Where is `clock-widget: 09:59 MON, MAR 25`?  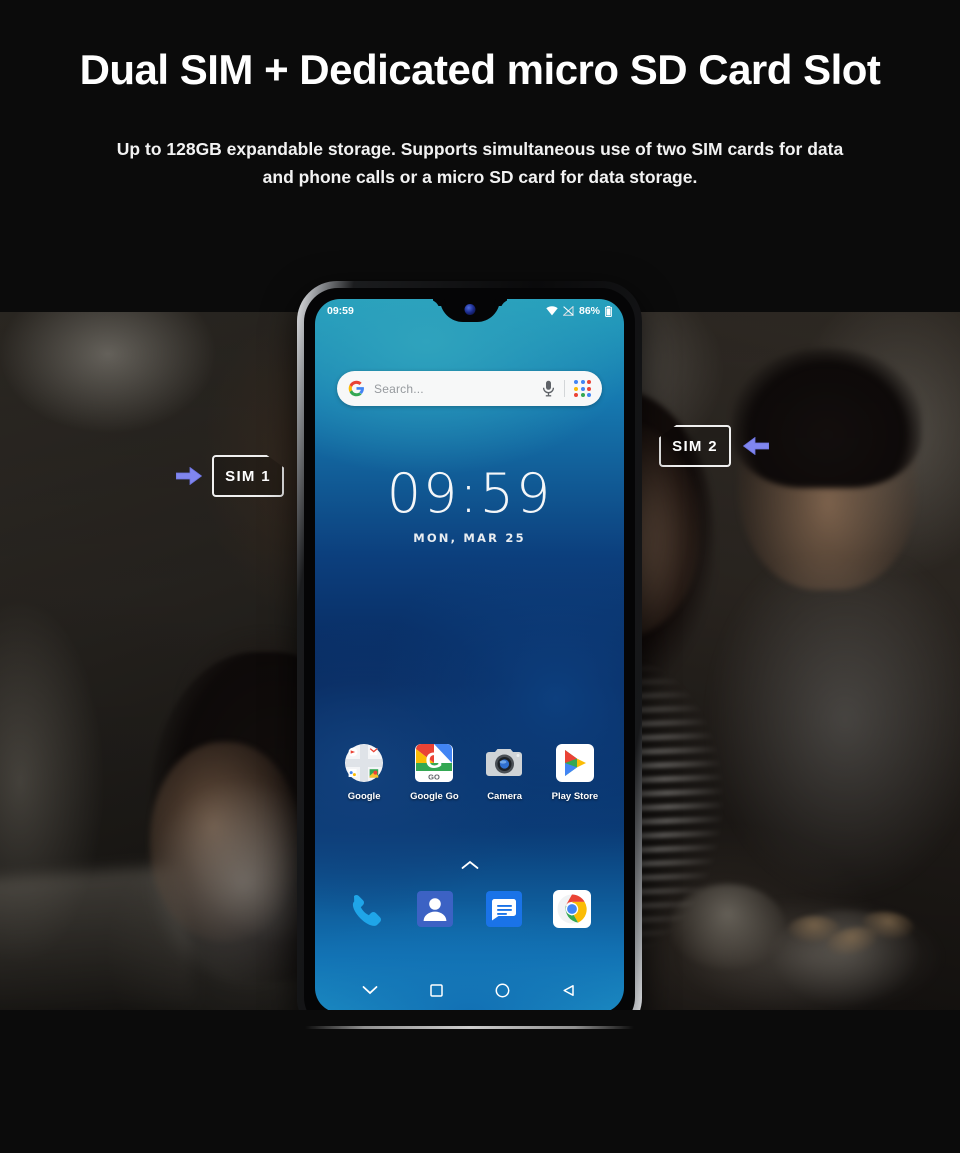
clock-widget: 09:59 MON, MAR 25 is located at coordinates (469, 504).